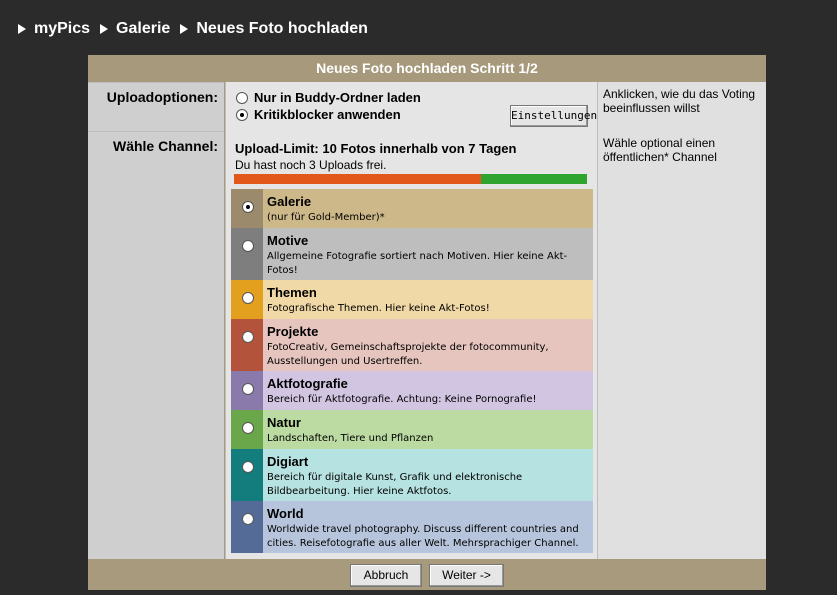  Describe the element at coordinates (242, 97) in the screenshot. I see `radio-buddy-folder` at that location.